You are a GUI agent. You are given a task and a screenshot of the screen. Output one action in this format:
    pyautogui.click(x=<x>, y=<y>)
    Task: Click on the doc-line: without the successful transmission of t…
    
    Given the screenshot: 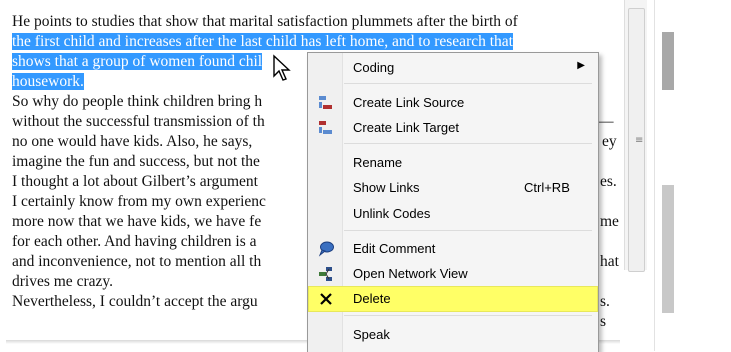 What is the action you would take?
    pyautogui.click(x=138, y=122)
    